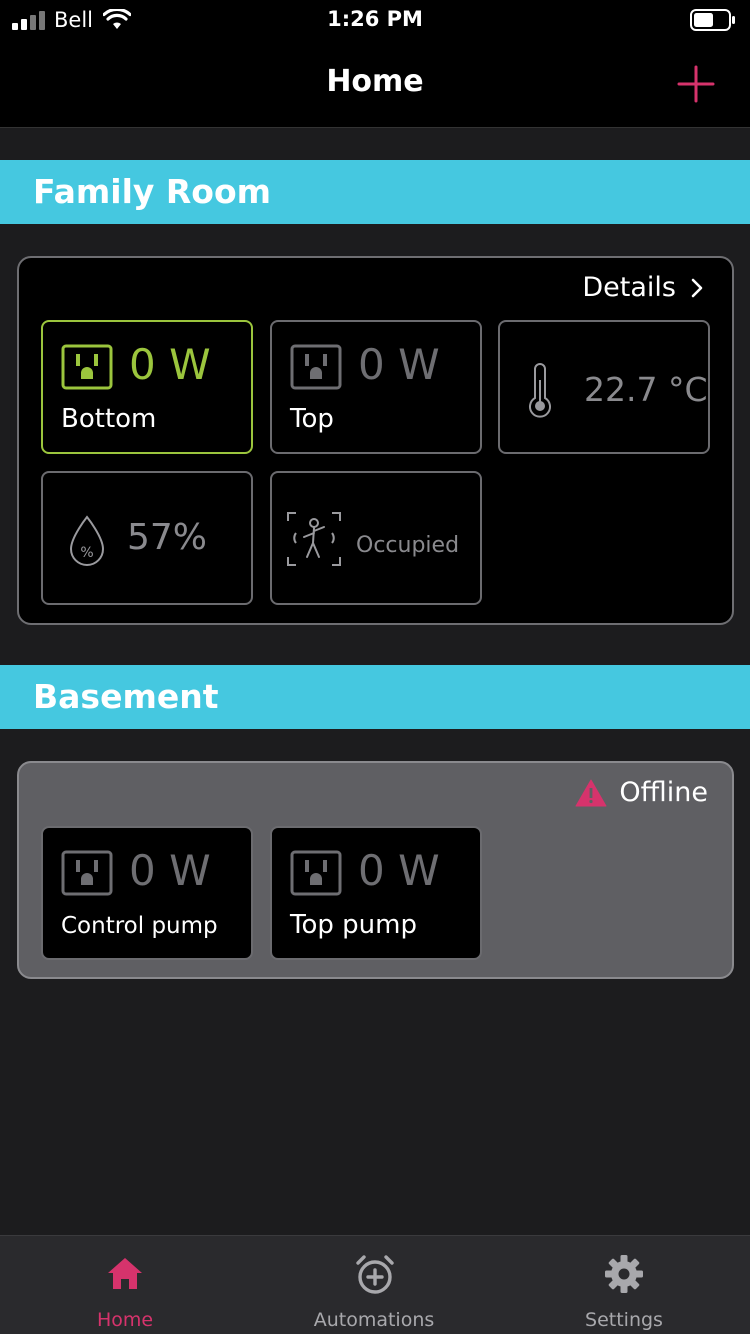  I want to click on offline-status: Offline, so click(641, 792).